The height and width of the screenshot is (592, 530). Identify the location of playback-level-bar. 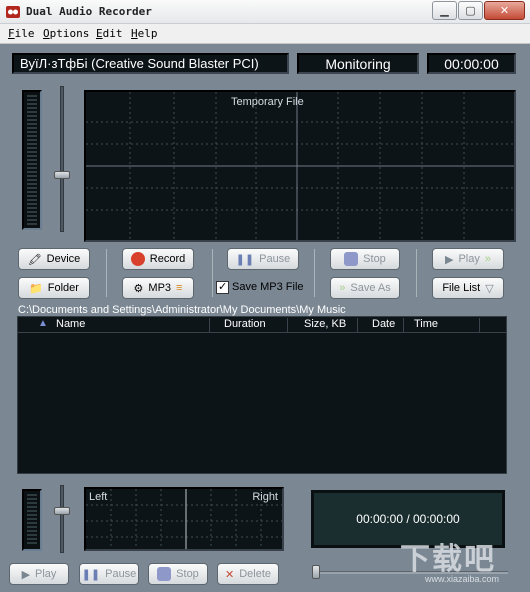
(32, 520).